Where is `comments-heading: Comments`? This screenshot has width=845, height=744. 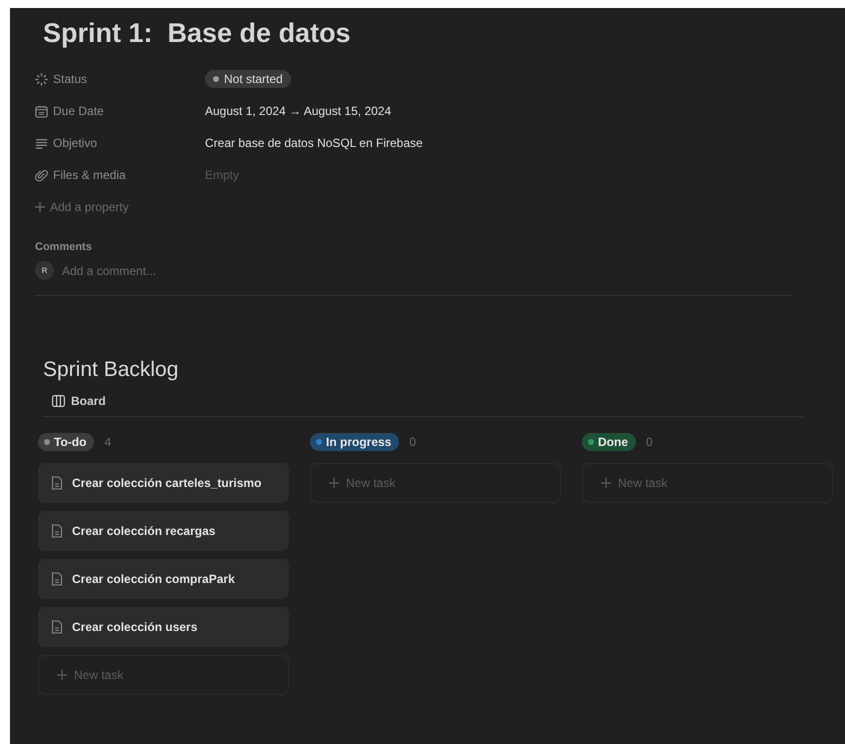
comments-heading: Comments is located at coordinates (64, 247).